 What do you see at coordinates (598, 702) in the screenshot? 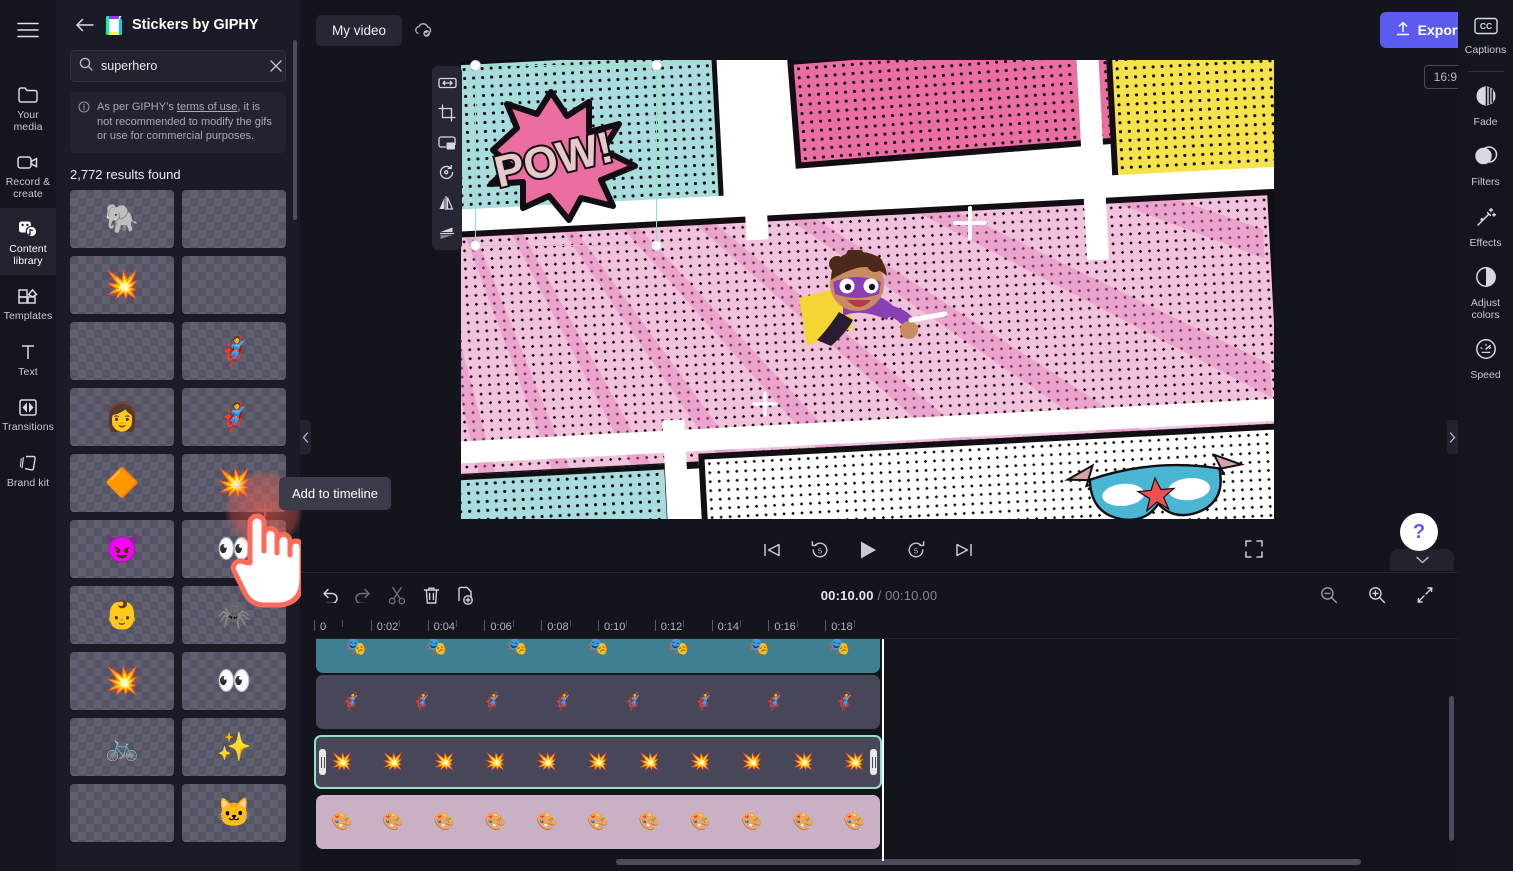
I see `timeline-clip: 🦸 🦸 🦸 🦸 🦸 🦸 🦸 🦸` at bounding box center [598, 702].